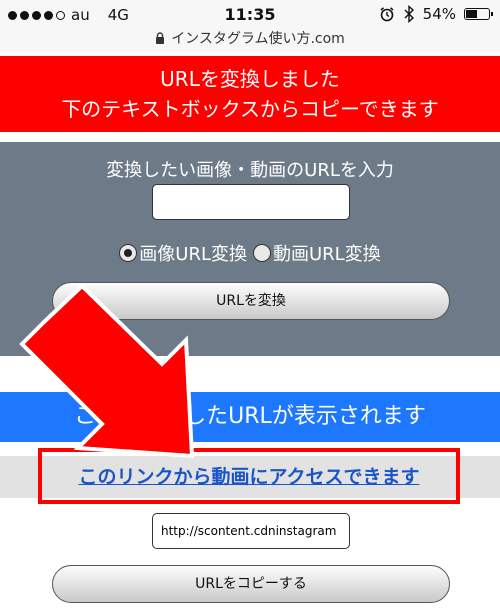  What do you see at coordinates (439, 14) in the screenshot?
I see `battery-percent: 54%` at bounding box center [439, 14].